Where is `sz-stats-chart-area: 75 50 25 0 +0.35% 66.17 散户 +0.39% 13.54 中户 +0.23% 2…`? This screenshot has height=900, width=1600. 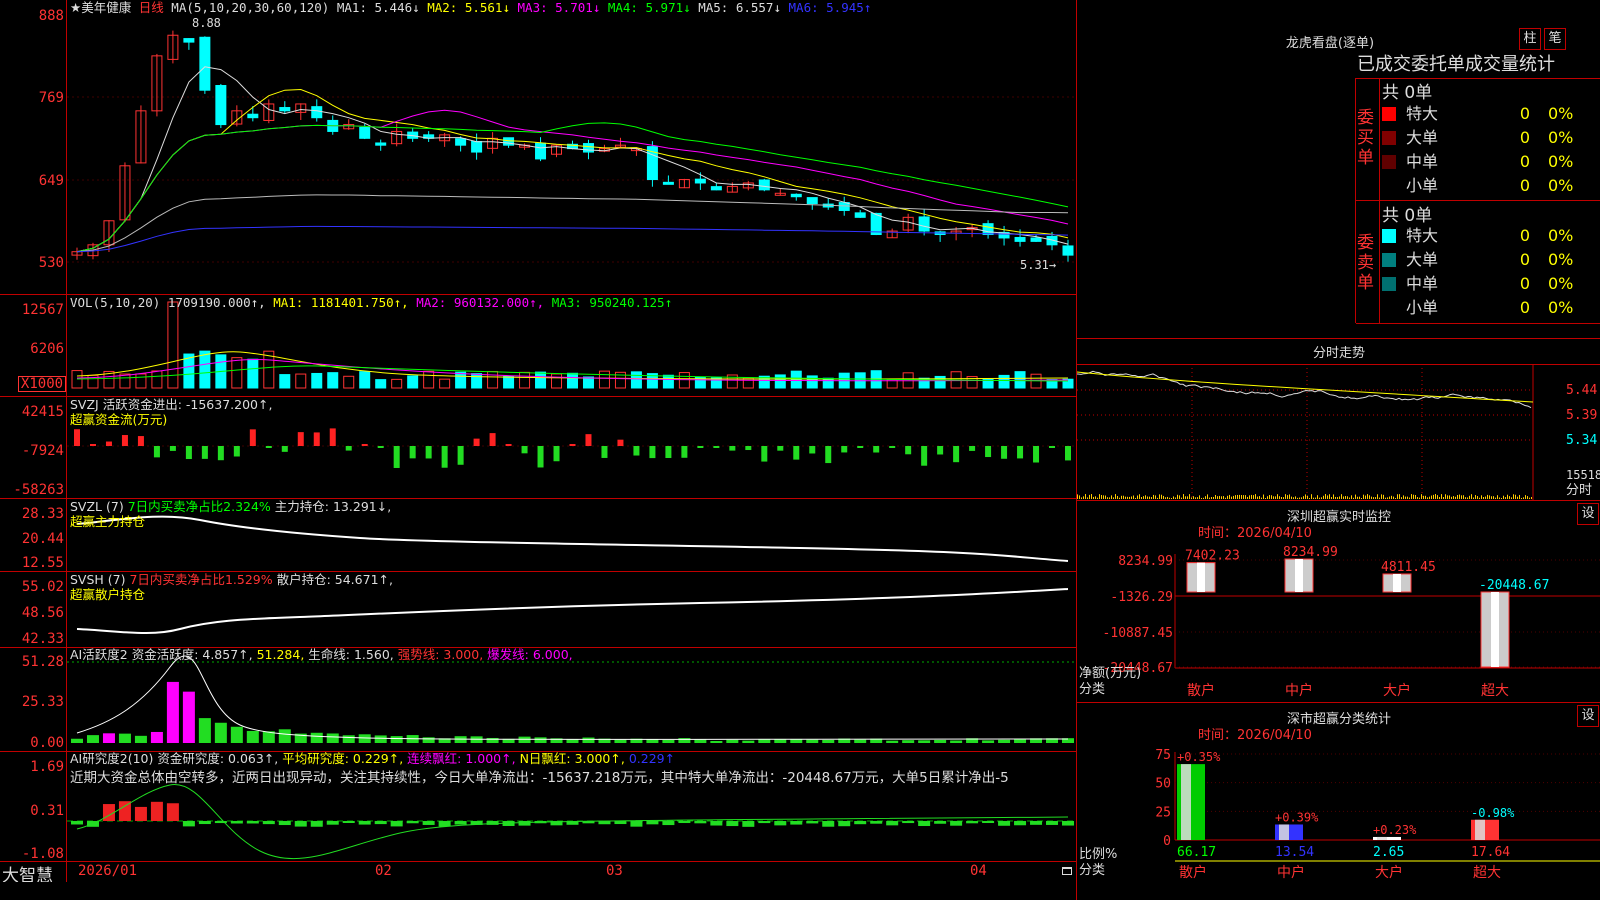 sz-stats-chart-area: 75 50 25 0 +0.35% 66.17 散户 +0.39% 13.54 中户 +0.23% 2… is located at coordinates (1338, 822).